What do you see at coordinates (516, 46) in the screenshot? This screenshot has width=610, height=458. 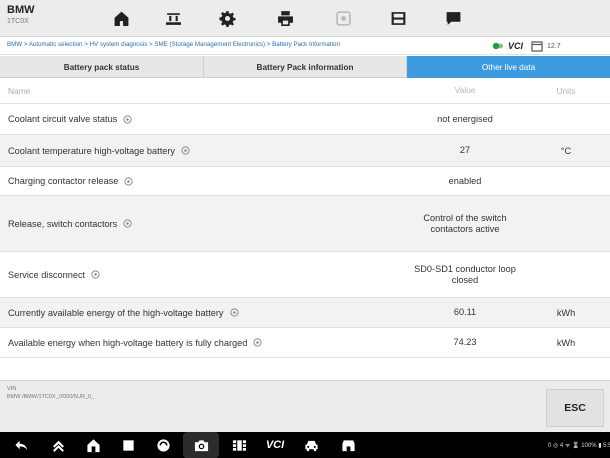 I see `vci-status-text: VCI` at bounding box center [516, 46].